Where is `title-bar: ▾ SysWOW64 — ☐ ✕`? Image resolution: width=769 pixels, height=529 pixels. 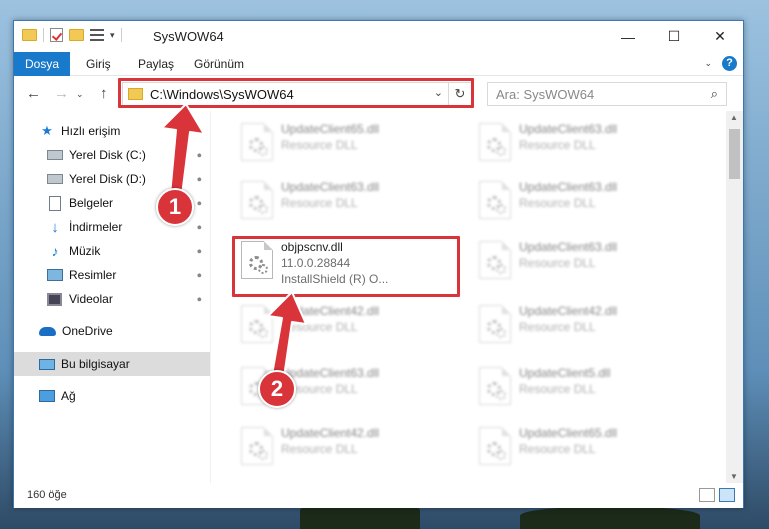 title-bar: ▾ SysWOW64 — ☐ ✕ is located at coordinates (378, 36).